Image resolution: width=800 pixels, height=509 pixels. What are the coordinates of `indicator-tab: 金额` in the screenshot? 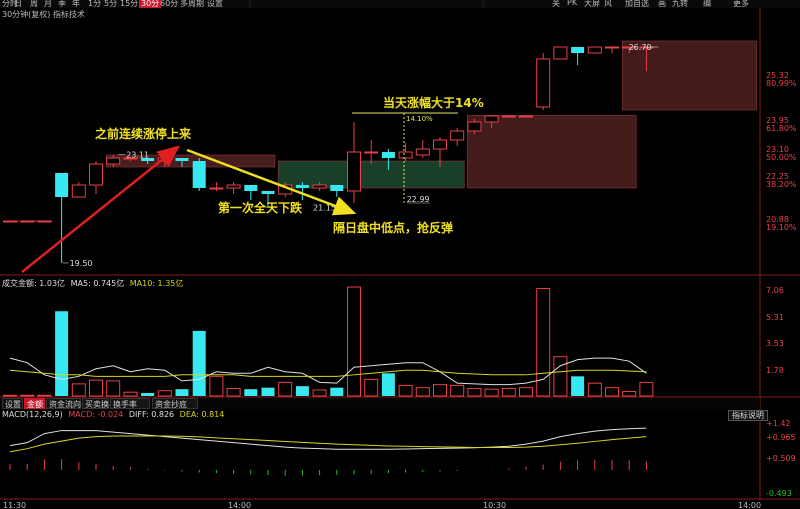 It's located at (34, 403).